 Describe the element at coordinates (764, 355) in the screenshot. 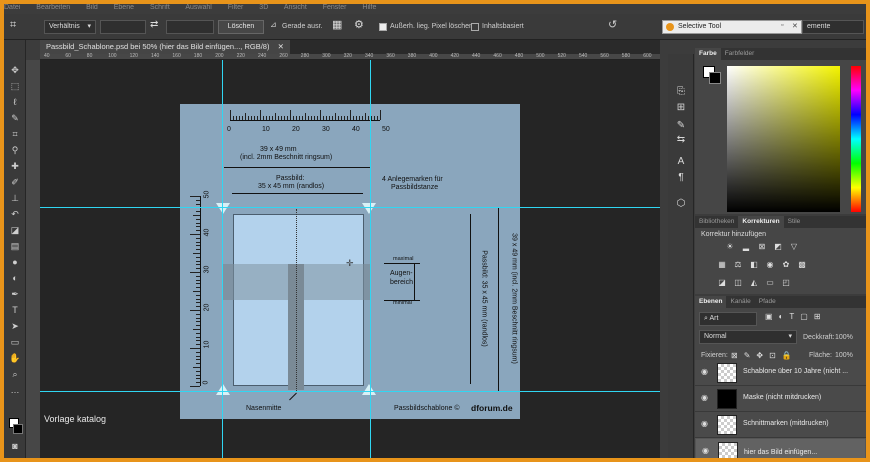

I see `lock-icons: ⊠✎✥⊡🔒` at that location.